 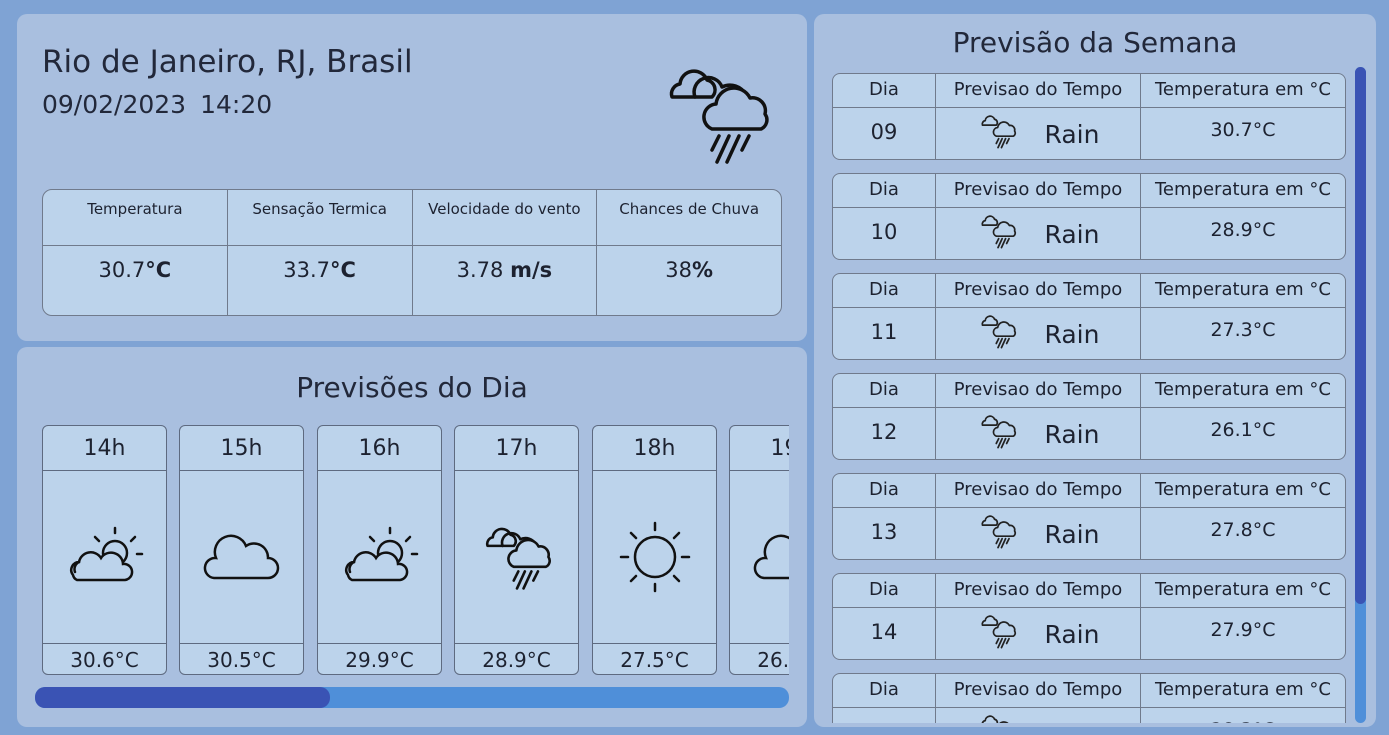 I want to click on sun-icon, so click(x=654, y=557).